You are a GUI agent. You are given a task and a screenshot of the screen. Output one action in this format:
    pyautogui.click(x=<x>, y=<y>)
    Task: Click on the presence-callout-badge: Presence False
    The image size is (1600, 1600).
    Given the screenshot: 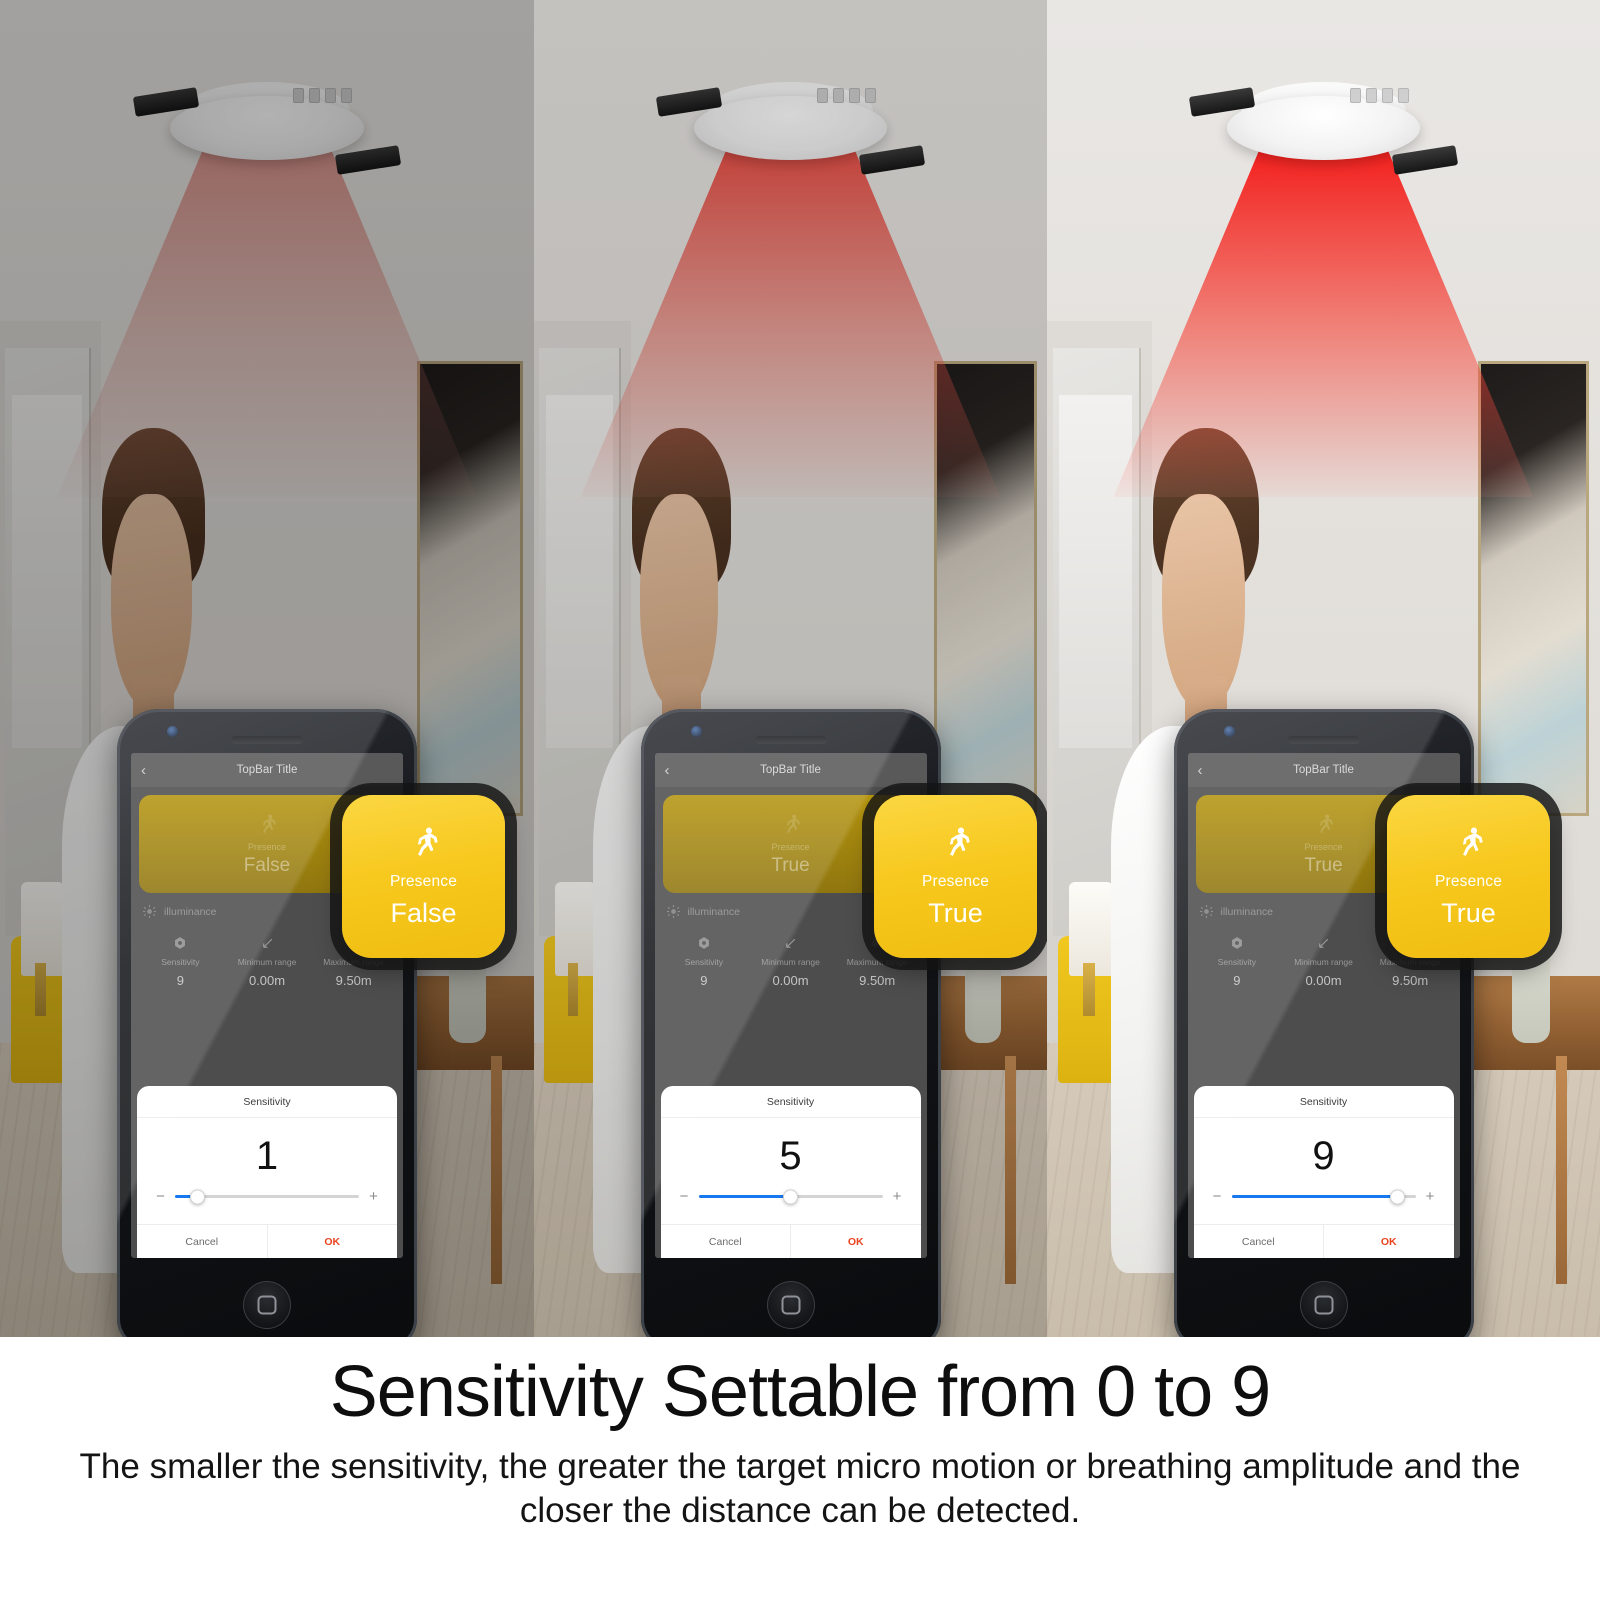 What is the action you would take?
    pyautogui.click(x=423, y=876)
    